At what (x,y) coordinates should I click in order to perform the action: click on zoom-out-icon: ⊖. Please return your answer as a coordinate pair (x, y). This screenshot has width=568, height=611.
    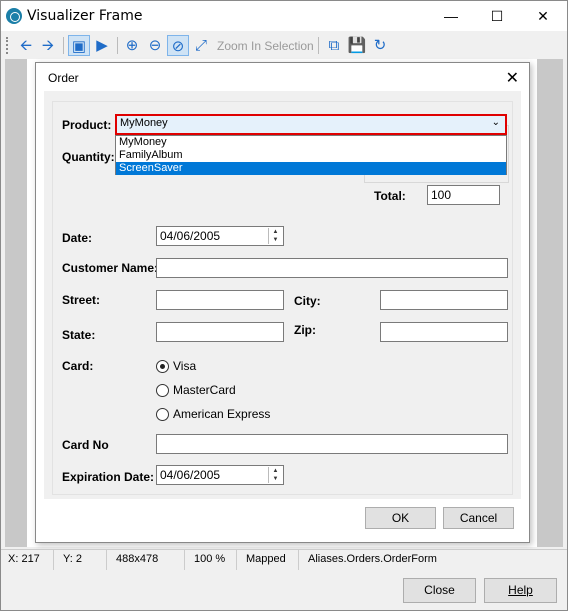
    Looking at the image, I should click on (155, 45).